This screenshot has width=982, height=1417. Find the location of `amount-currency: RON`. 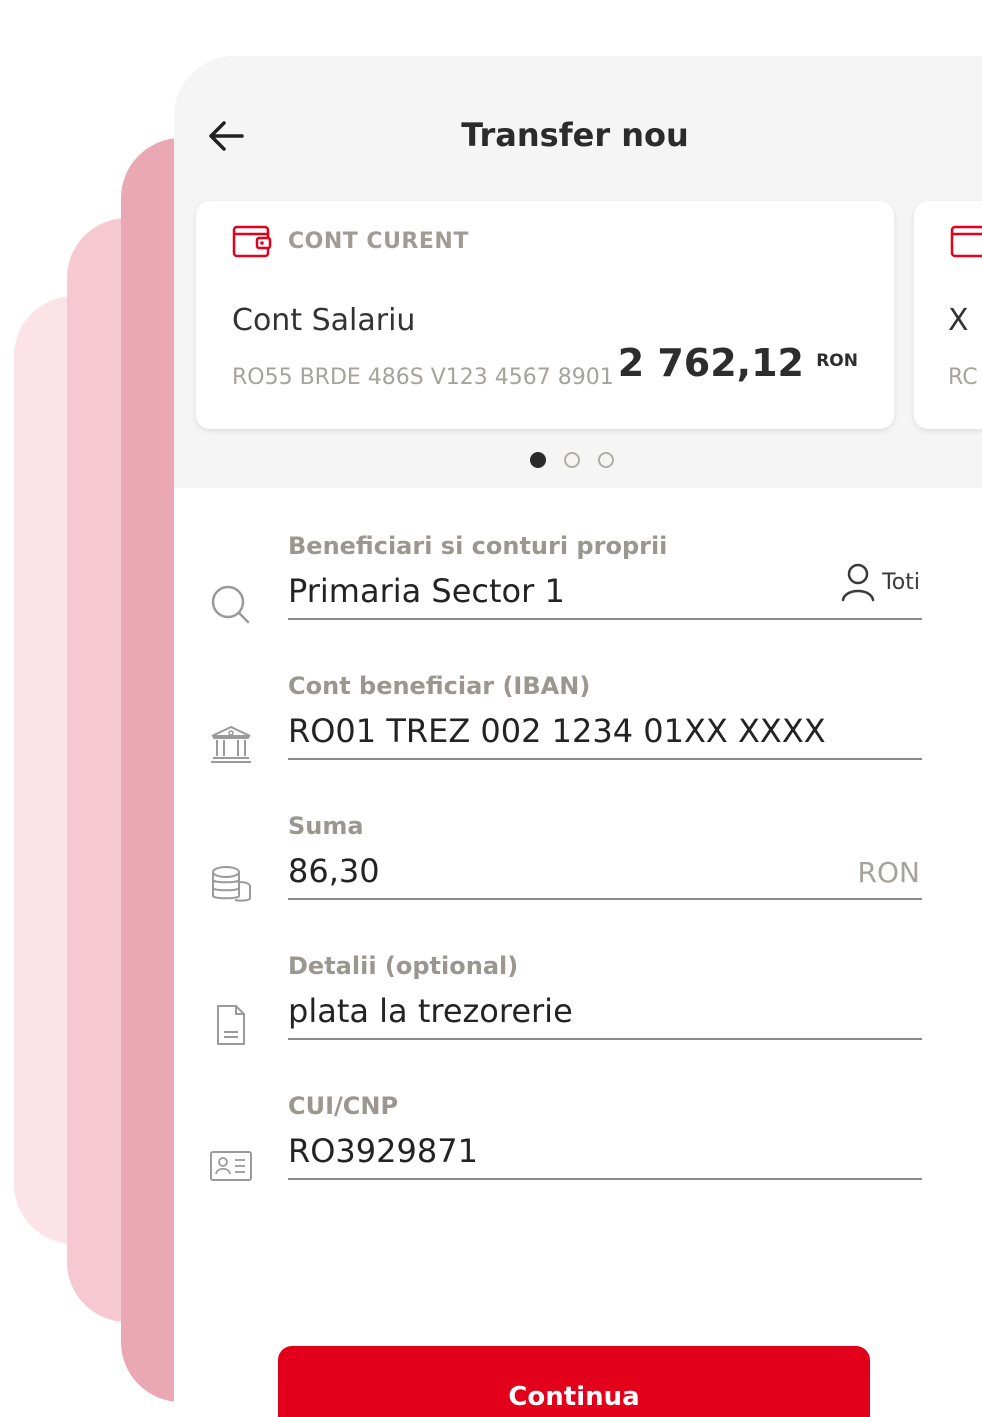

amount-currency: RON is located at coordinates (888, 872).